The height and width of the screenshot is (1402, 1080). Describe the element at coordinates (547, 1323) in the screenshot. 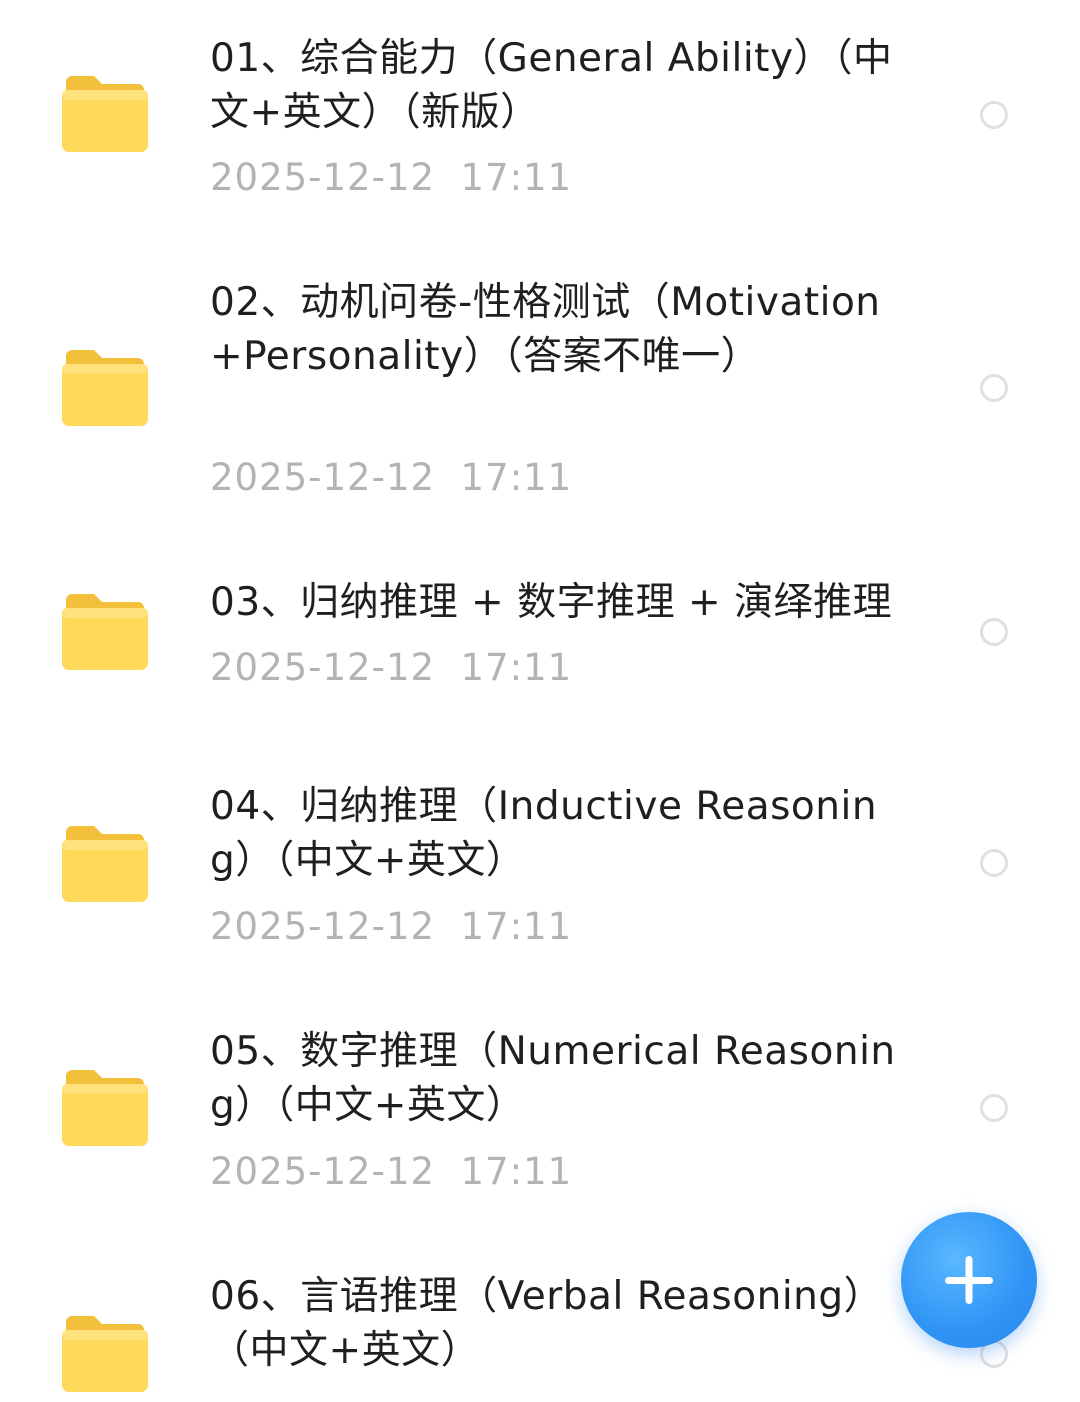

I see `file-name: 06、言语推理（Verbal Reasoning）（中文+英文）` at that location.